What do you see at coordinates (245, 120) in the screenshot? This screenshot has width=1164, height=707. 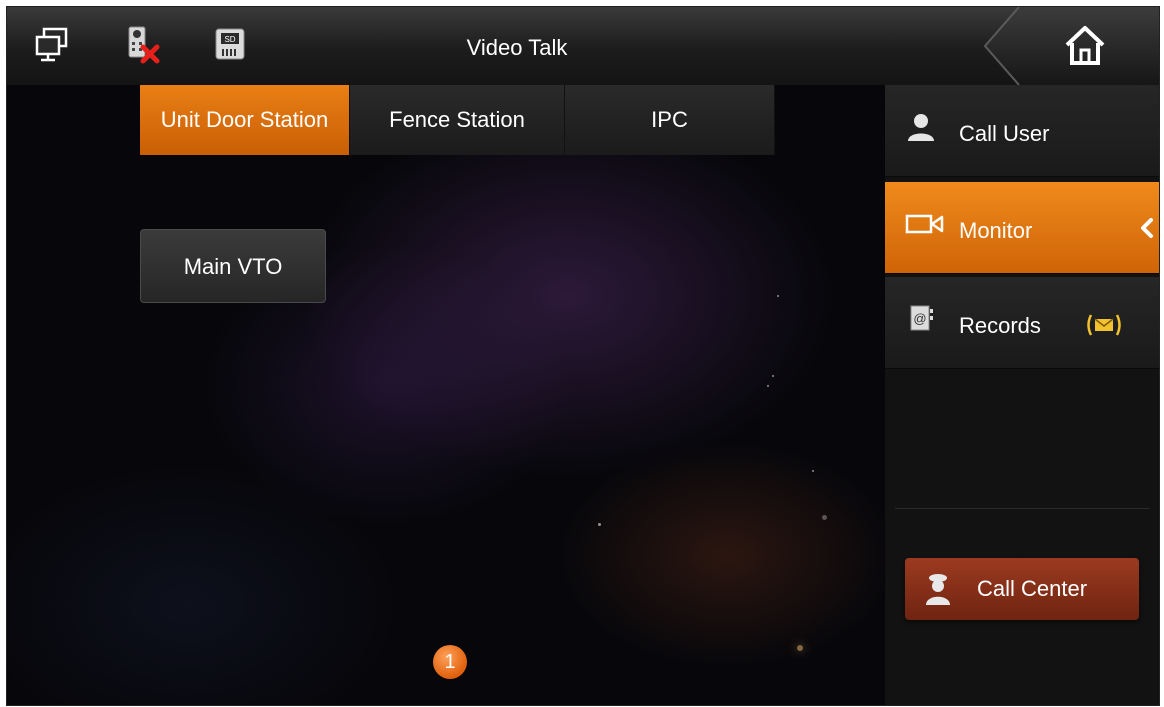 I see `tab-unit-door-station: Unit Door Station` at bounding box center [245, 120].